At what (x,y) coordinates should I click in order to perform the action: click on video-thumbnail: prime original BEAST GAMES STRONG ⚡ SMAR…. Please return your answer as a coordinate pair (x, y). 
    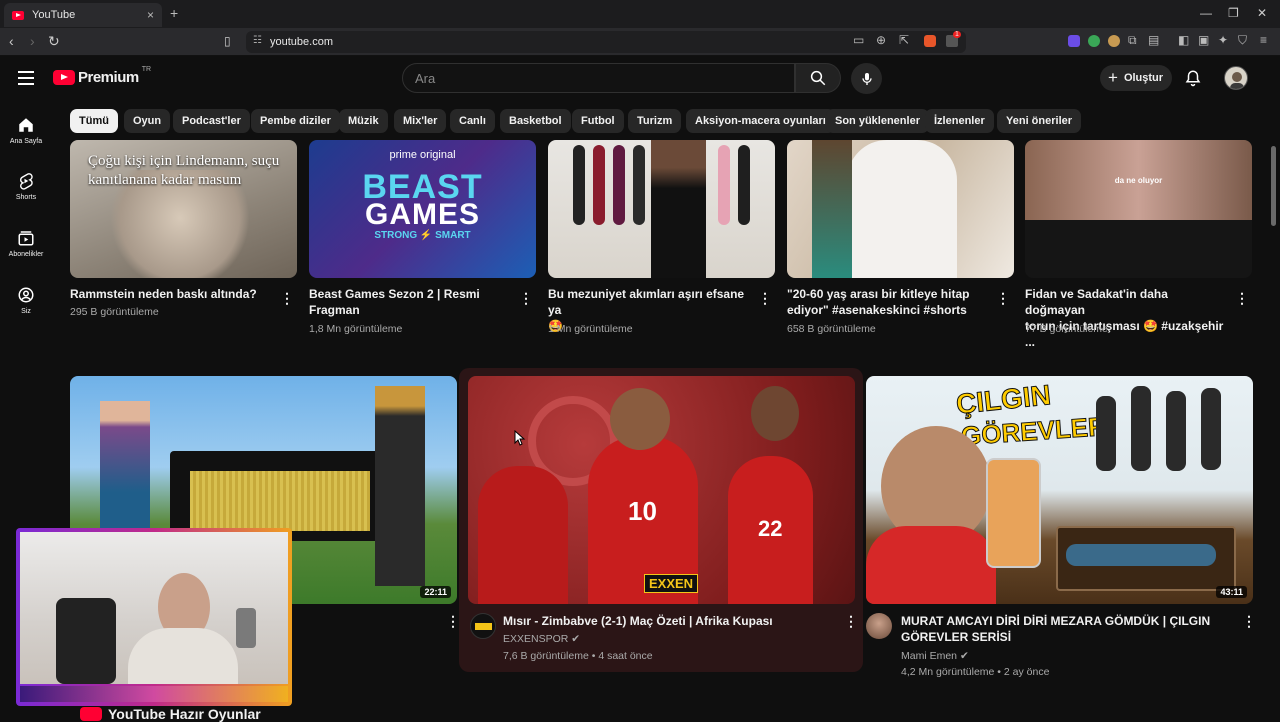
    Looking at the image, I should click on (422, 209).